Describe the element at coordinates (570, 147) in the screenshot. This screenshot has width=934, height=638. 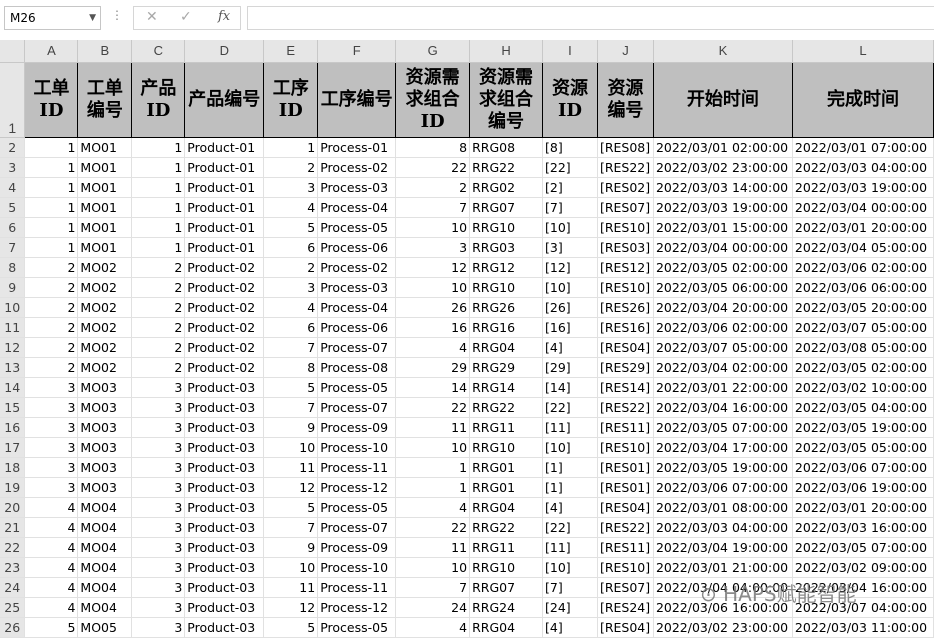
I see `cell: [8]` at that location.